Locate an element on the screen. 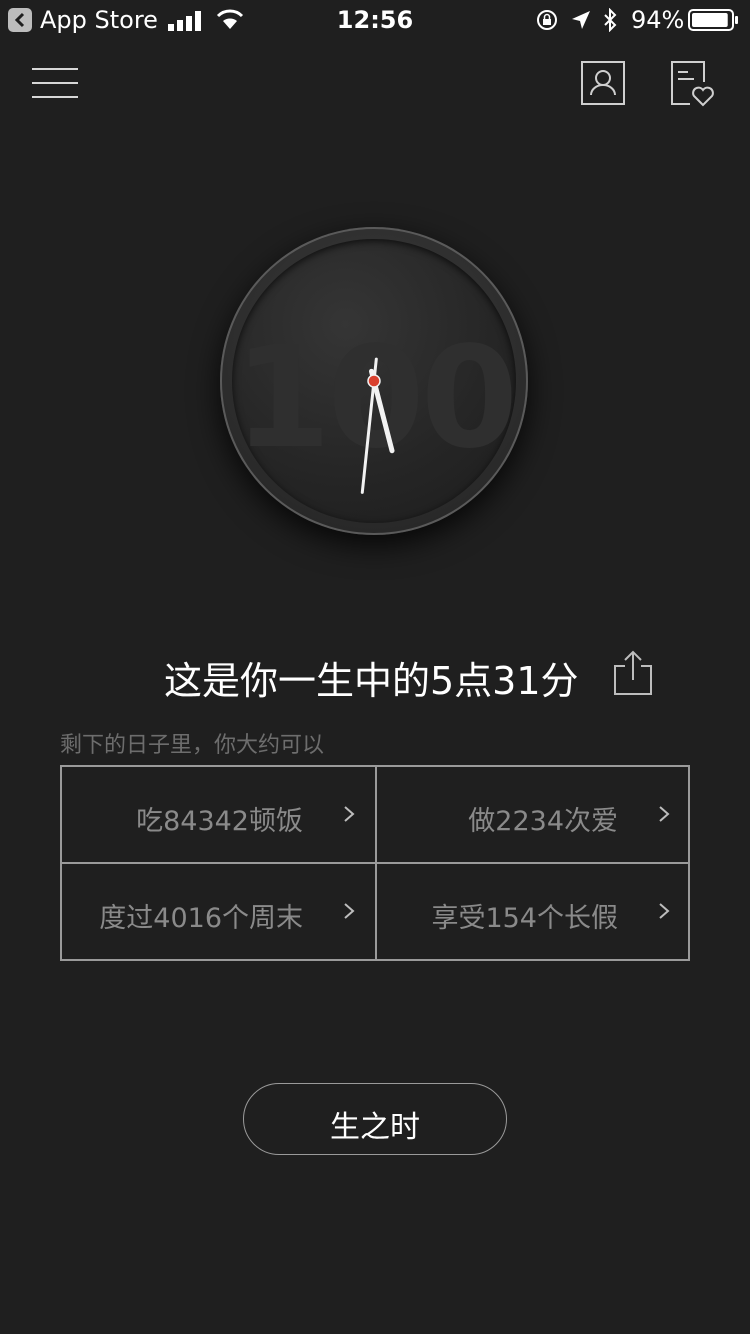 The height and width of the screenshot is (1334, 750). life-clock: 100 is located at coordinates (374, 381).